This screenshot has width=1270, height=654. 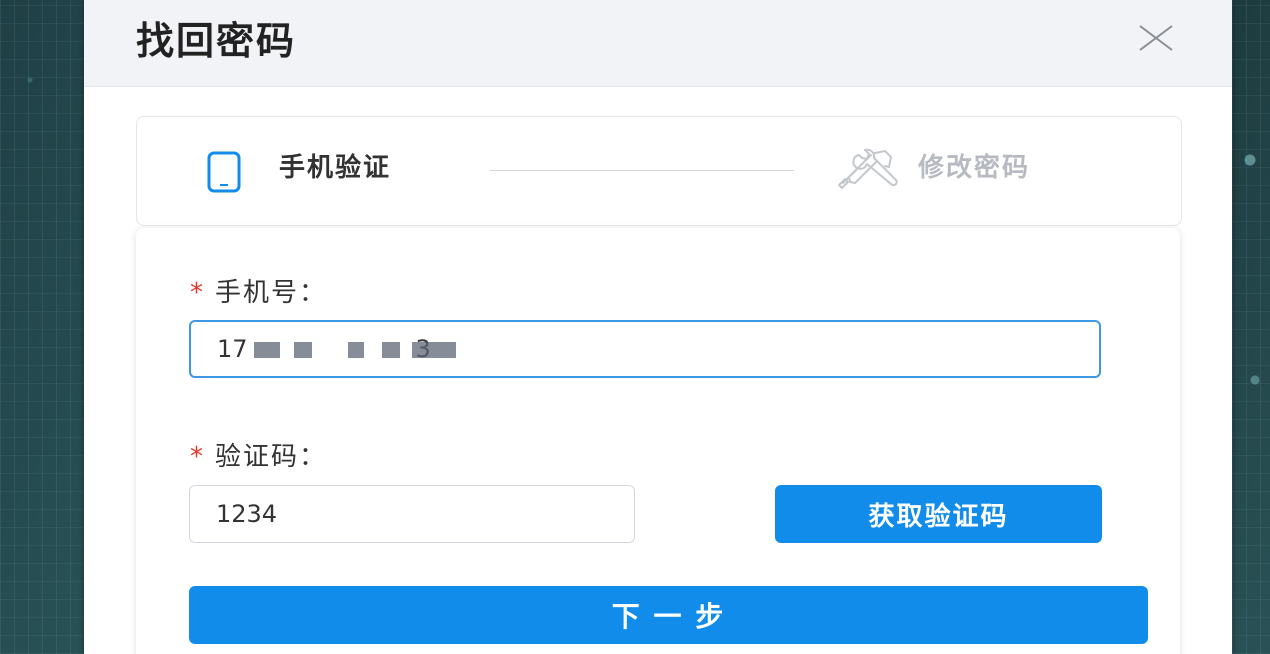 What do you see at coordinates (642, 170) in the screenshot?
I see `step-divider` at bounding box center [642, 170].